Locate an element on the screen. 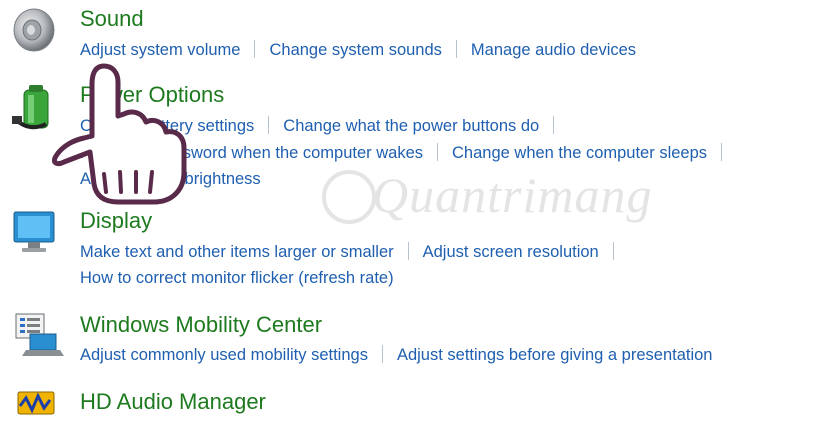 This screenshot has height=440, width=828. section-title-hd-audio-manager: HD Audio Manager is located at coordinates (173, 402).